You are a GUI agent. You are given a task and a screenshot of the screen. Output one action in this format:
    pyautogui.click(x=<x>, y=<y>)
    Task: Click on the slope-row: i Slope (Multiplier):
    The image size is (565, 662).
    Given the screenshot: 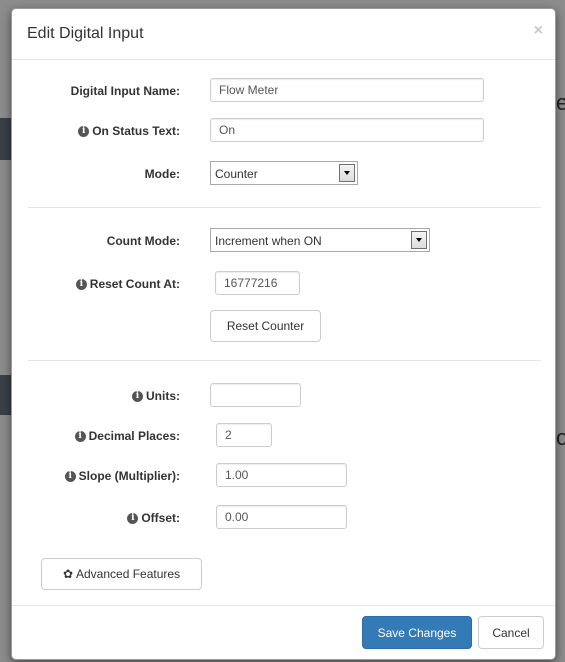 What is the action you would take?
    pyautogui.click(x=283, y=477)
    